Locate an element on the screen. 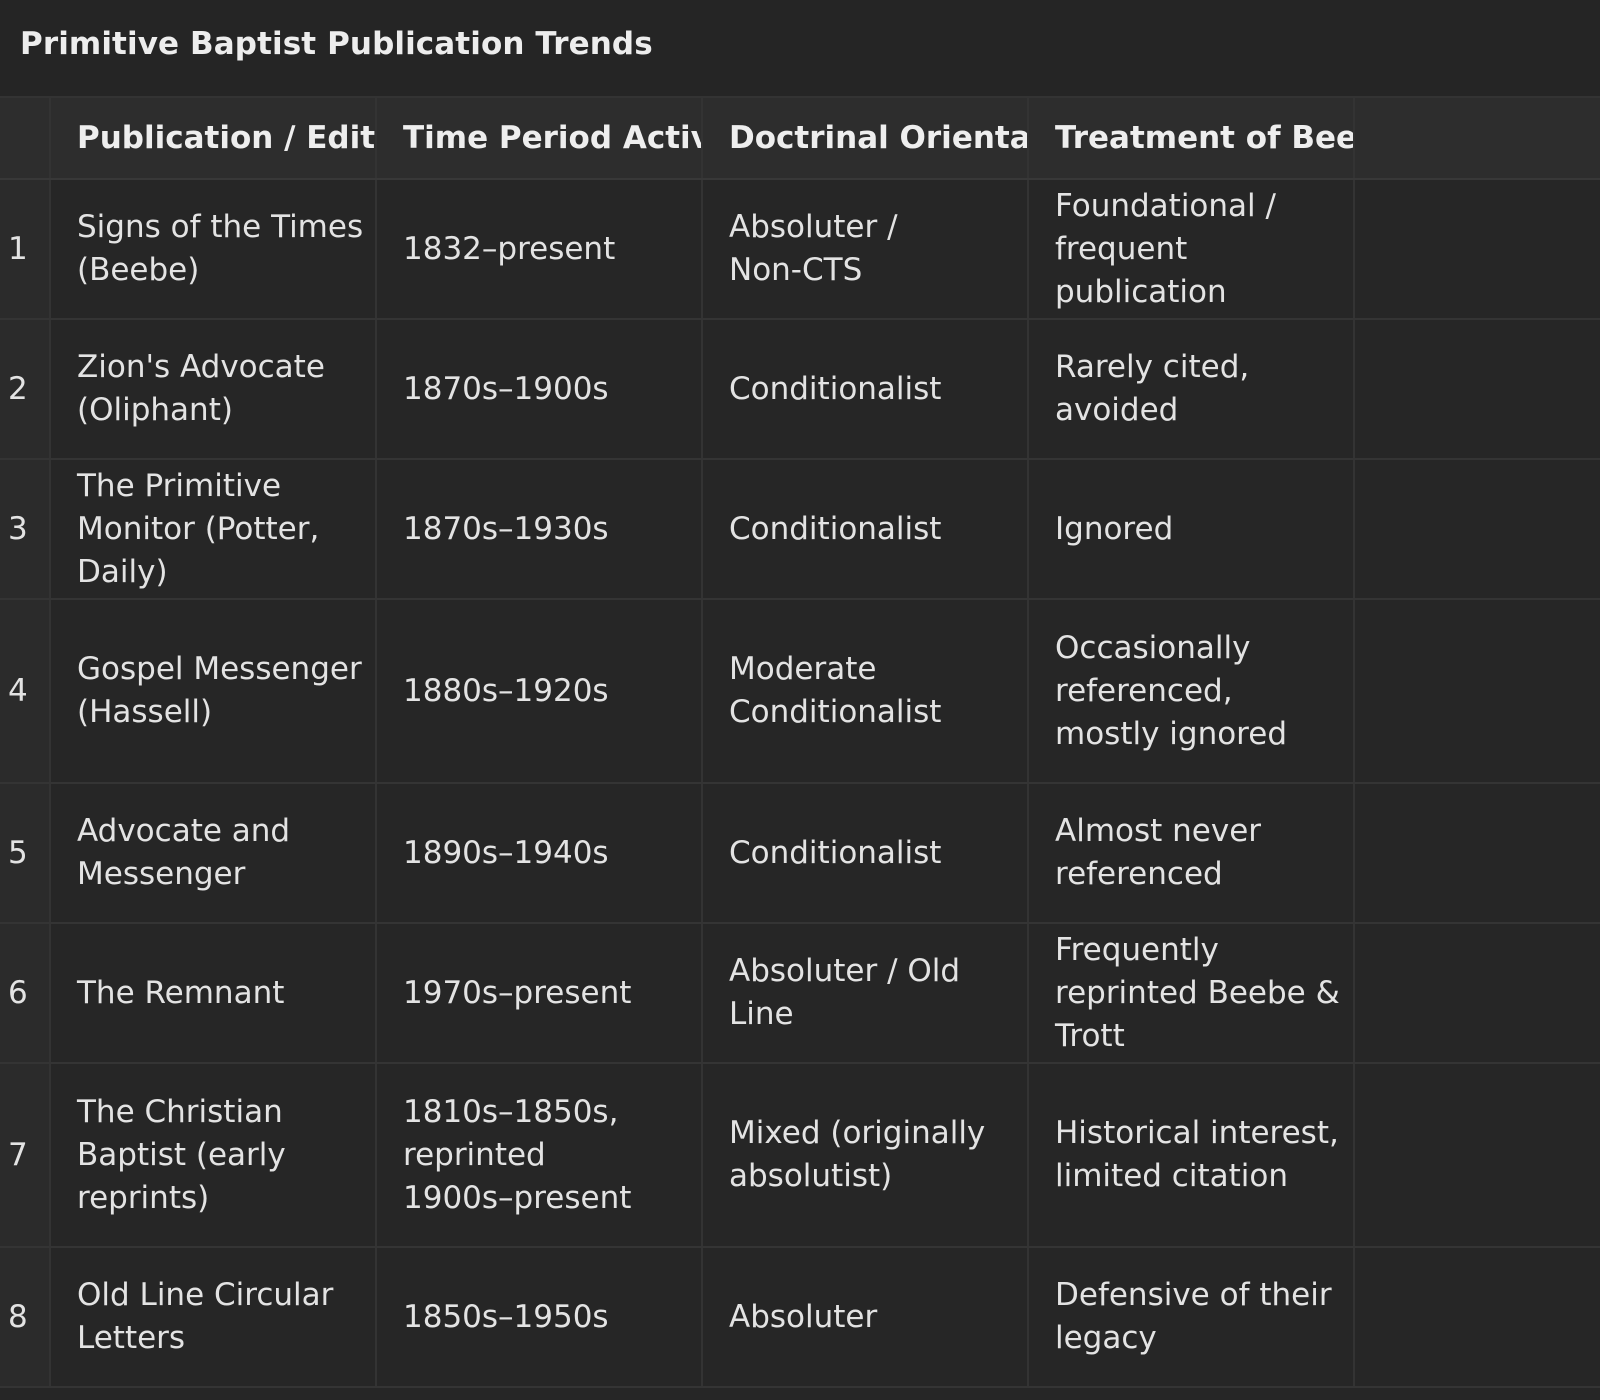 The height and width of the screenshot is (1400, 1600). row-number-cell: 4 is located at coordinates (25, 691).